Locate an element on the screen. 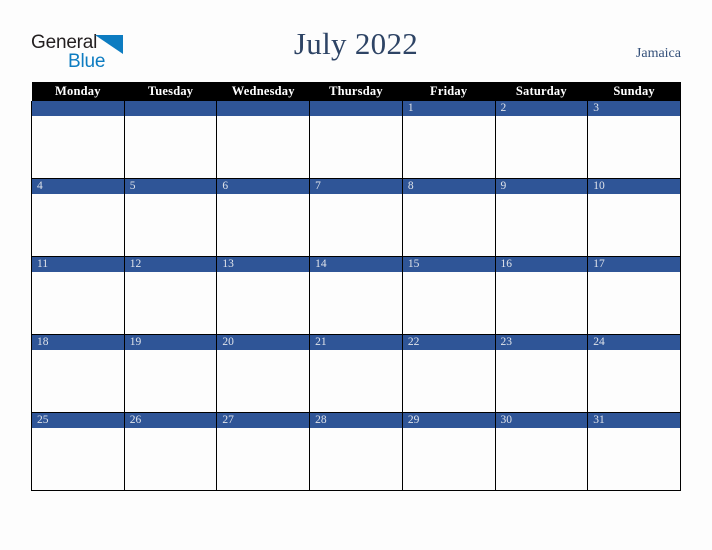  calendar-day-cell-22: 22 is located at coordinates (448, 373).